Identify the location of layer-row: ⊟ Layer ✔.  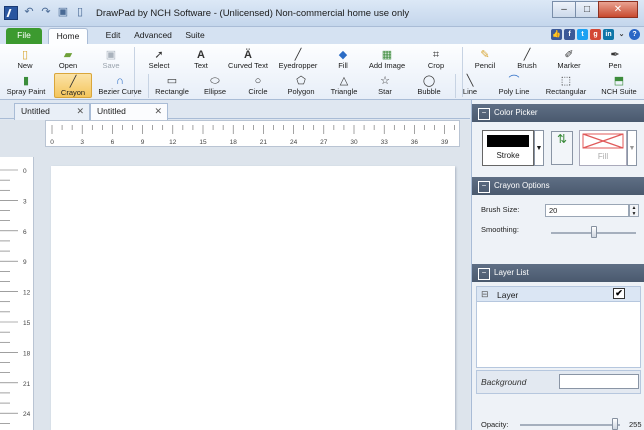
(558, 294).